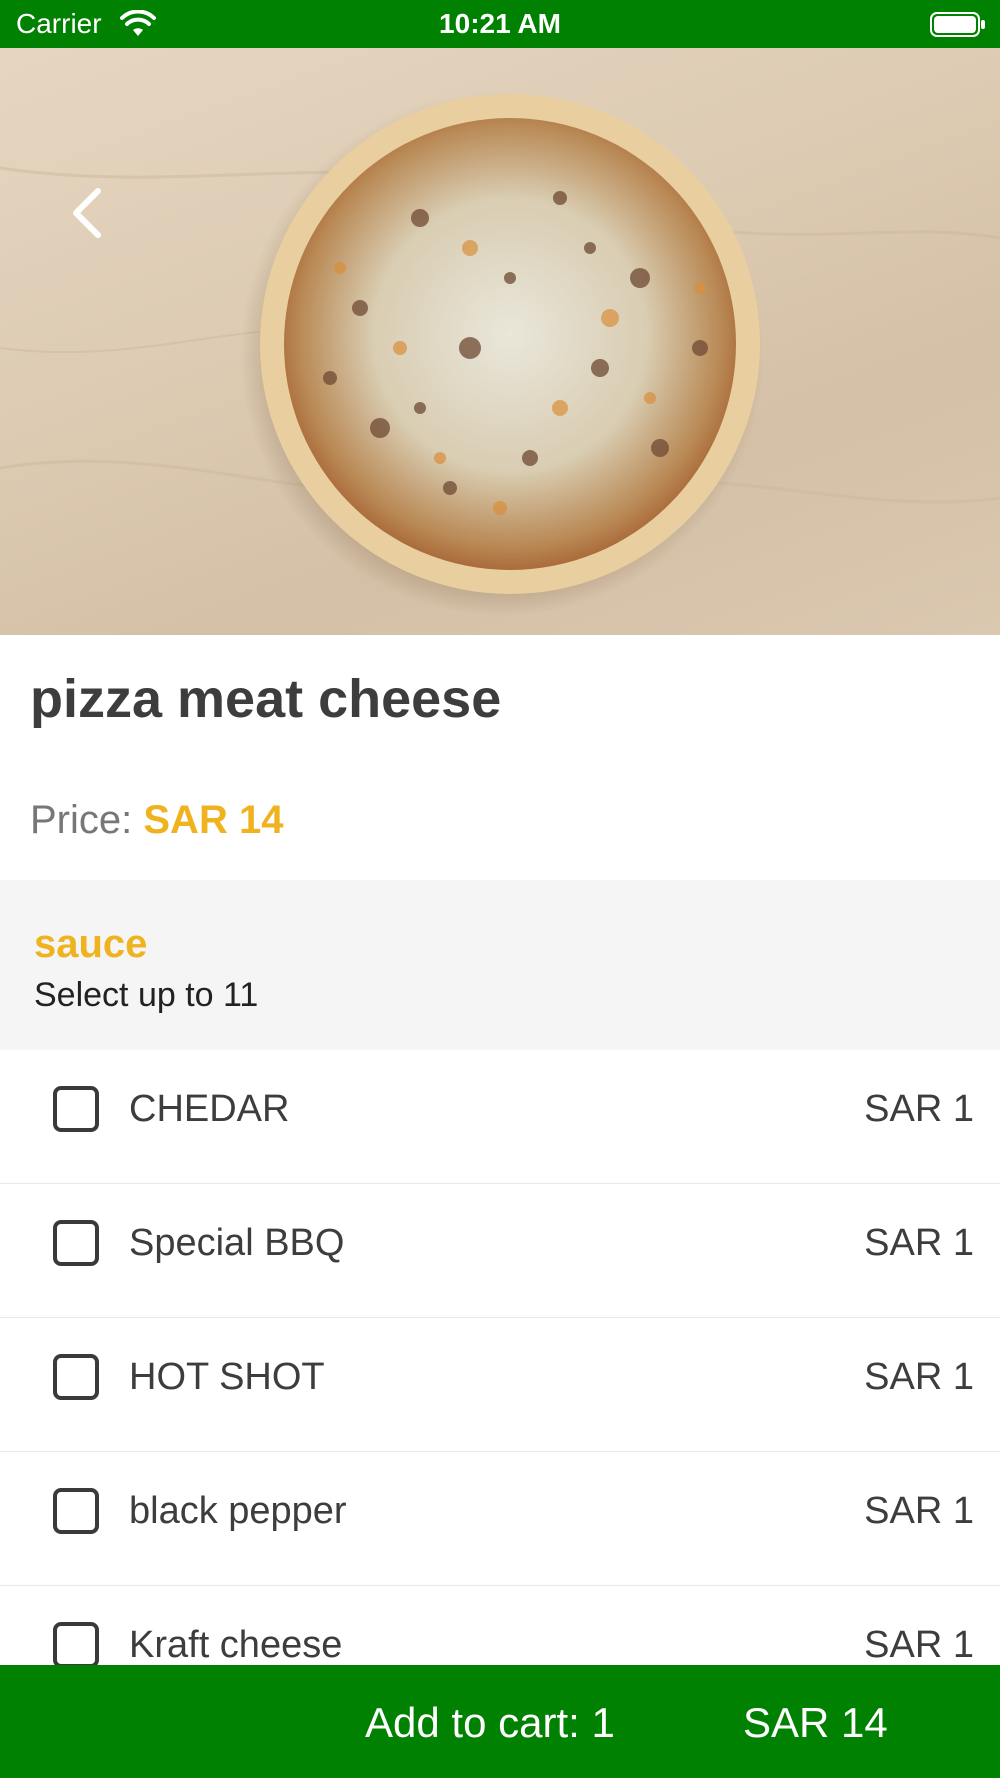 The width and height of the screenshot is (1000, 1778). What do you see at coordinates (266, 699) in the screenshot?
I see `product-title: pizza meat cheese` at bounding box center [266, 699].